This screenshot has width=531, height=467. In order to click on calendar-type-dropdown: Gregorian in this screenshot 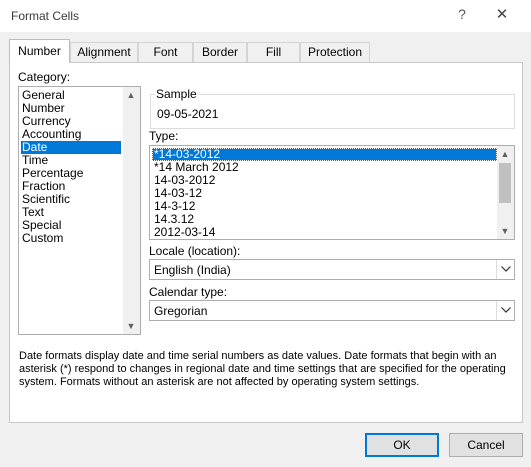, I will do `click(332, 310)`.